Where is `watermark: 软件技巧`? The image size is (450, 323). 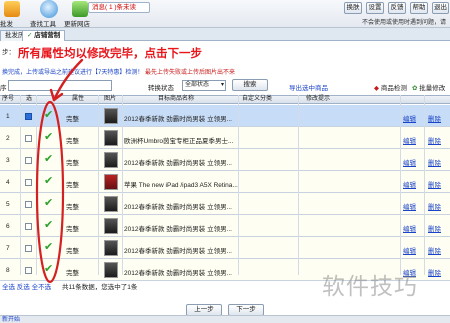 watermark: 软件技巧 is located at coordinates (370, 286).